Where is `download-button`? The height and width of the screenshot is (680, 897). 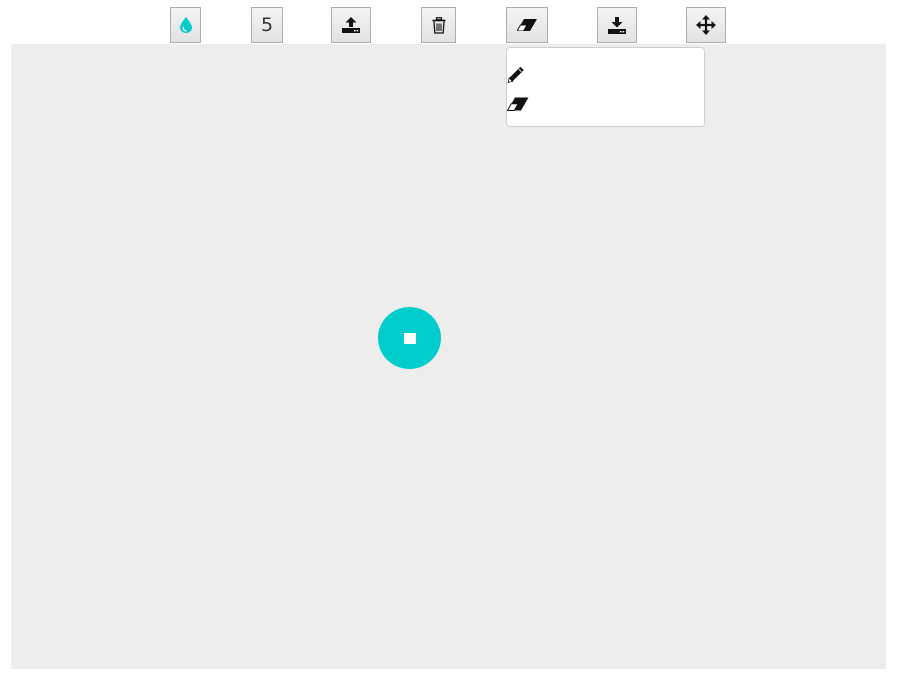 download-button is located at coordinates (617, 25).